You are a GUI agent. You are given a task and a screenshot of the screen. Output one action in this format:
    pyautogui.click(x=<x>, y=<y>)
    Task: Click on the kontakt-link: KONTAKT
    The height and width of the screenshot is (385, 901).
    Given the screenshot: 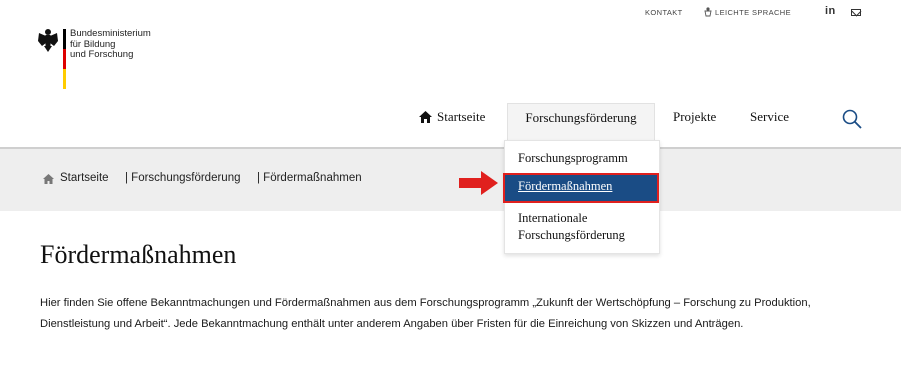 What is the action you would take?
    pyautogui.click(x=664, y=12)
    